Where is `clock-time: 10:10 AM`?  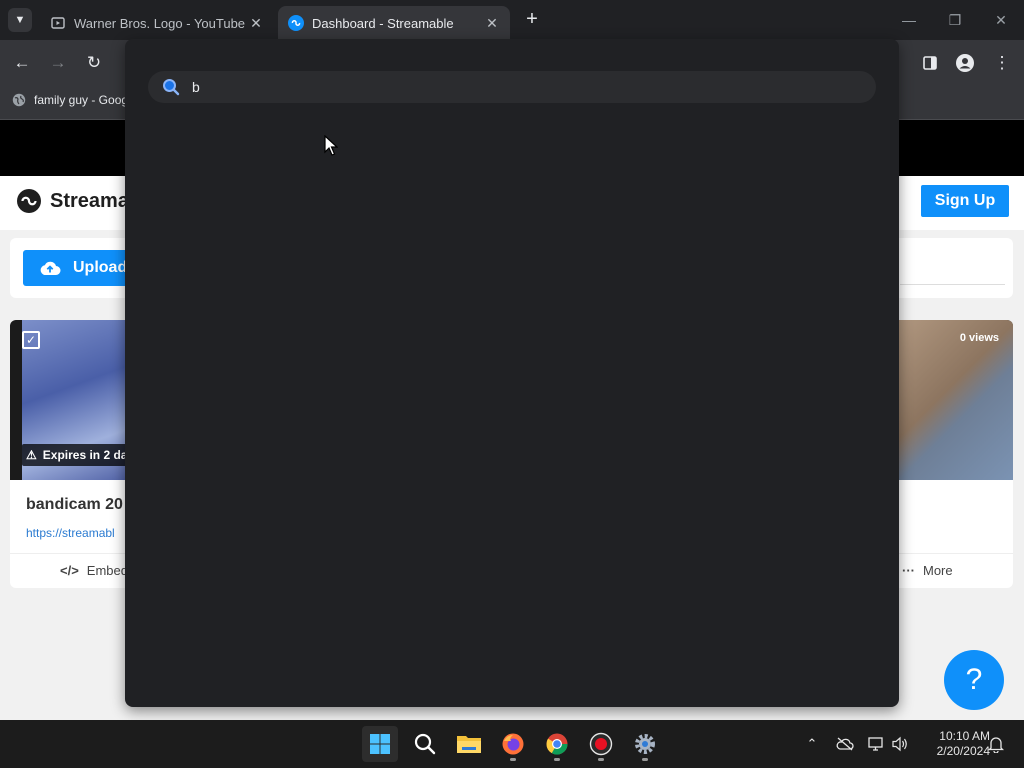
clock-time: 10:10 AM is located at coordinates (964, 736).